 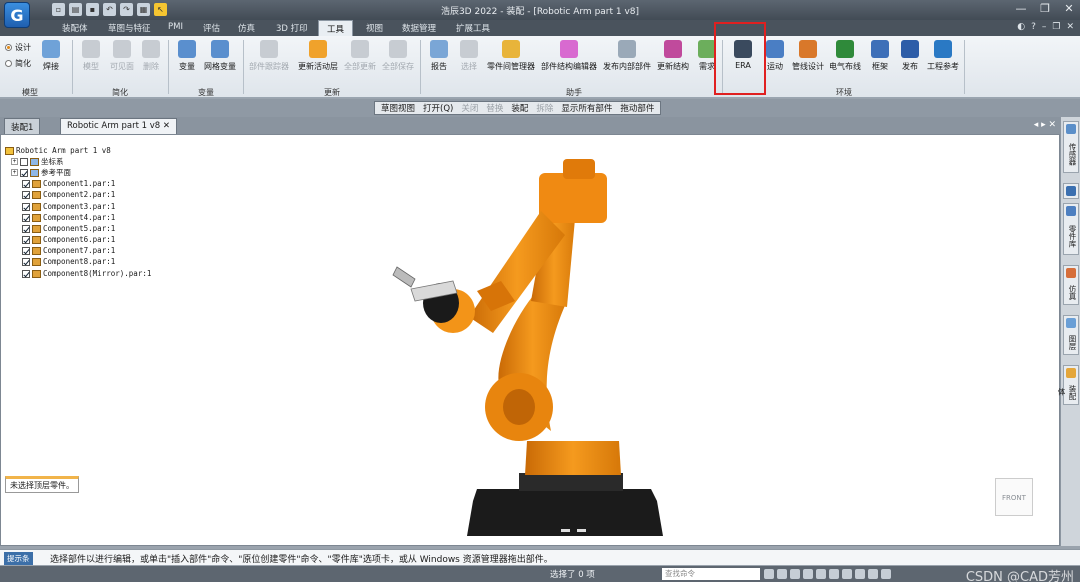 What do you see at coordinates (151, 56) in the screenshot?
I see `delete-button: 删除` at bounding box center [151, 56].